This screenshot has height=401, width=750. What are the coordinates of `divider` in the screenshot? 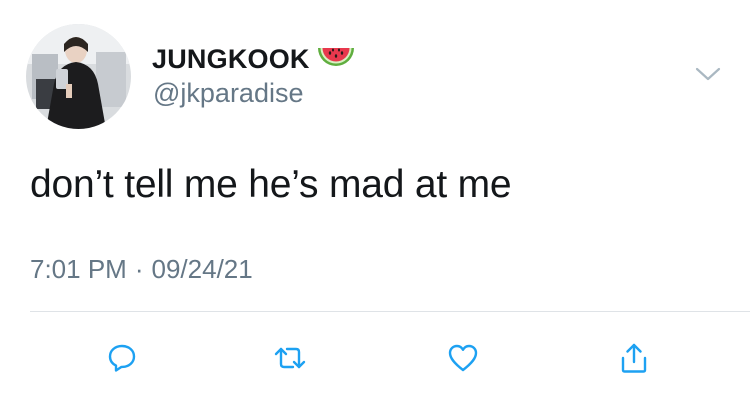 It's located at (390, 311).